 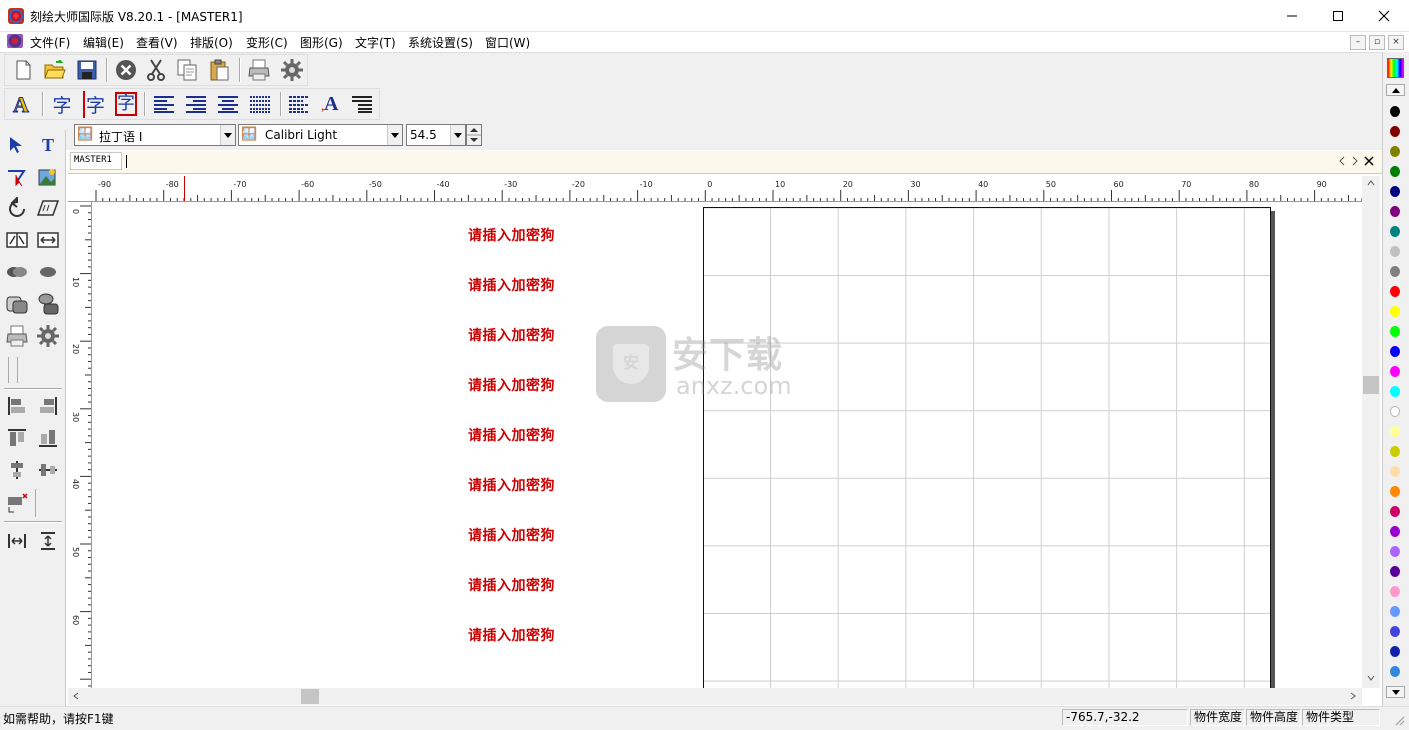 I want to click on center-horizontal-tool, so click(x=48, y=470).